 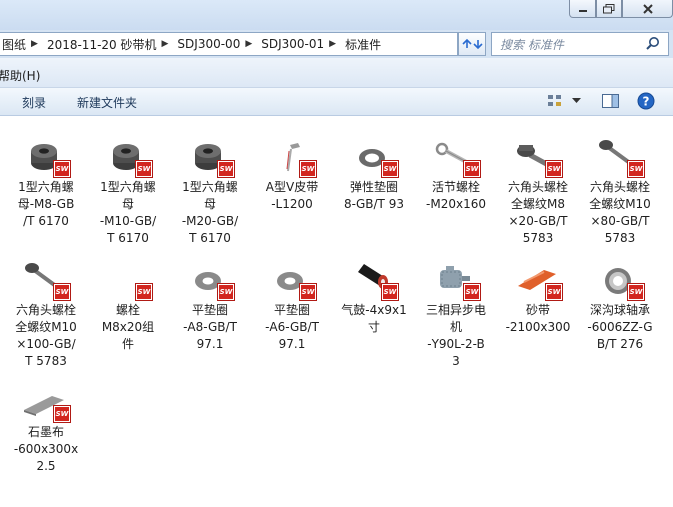 I want to click on sand-belt-thumbnail: SW, so click(x=538, y=280).